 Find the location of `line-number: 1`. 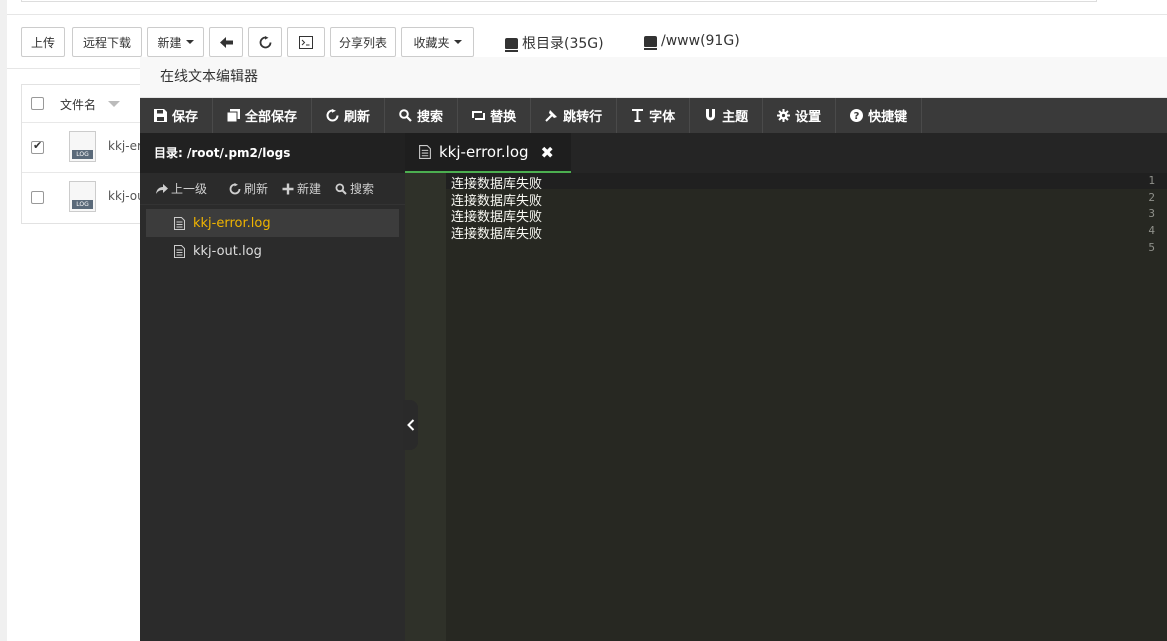

line-number: 1 is located at coordinates (1151, 180).